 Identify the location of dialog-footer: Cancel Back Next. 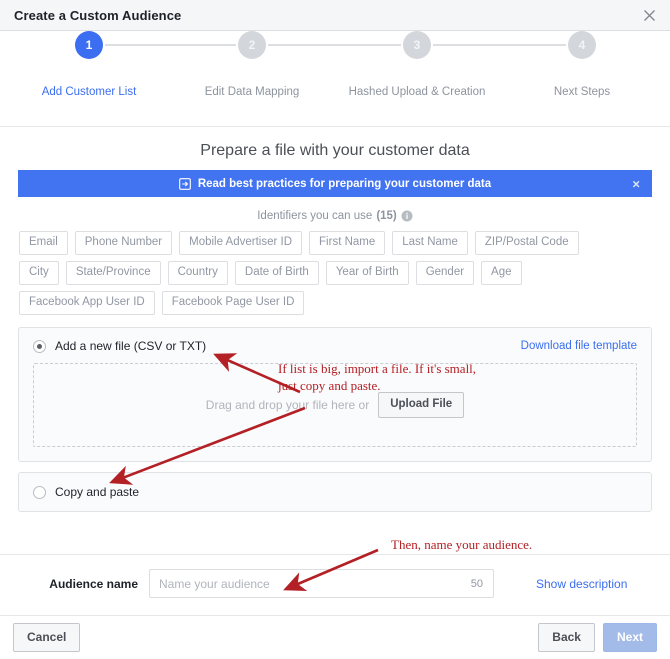
(335, 637).